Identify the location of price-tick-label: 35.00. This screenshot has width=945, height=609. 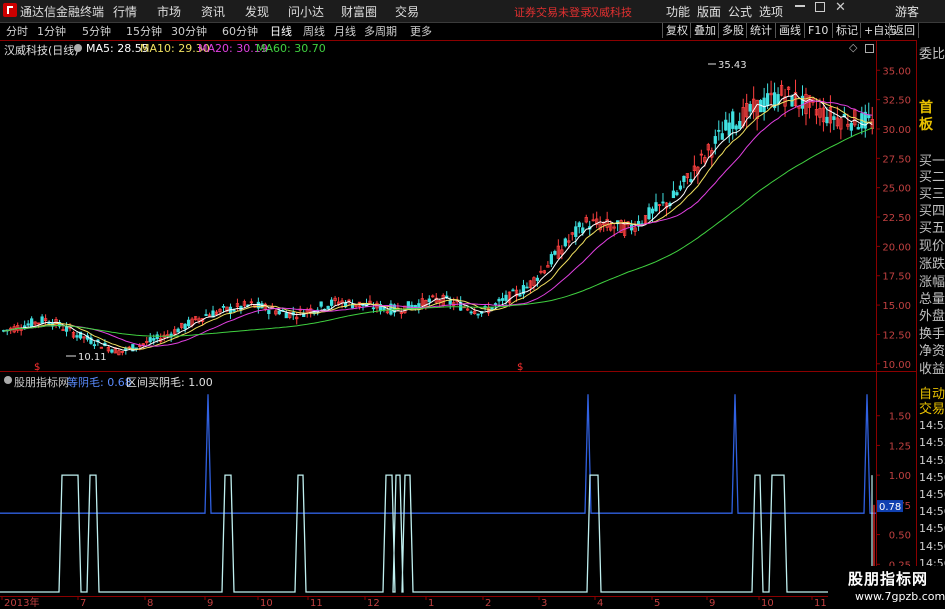
(896, 71).